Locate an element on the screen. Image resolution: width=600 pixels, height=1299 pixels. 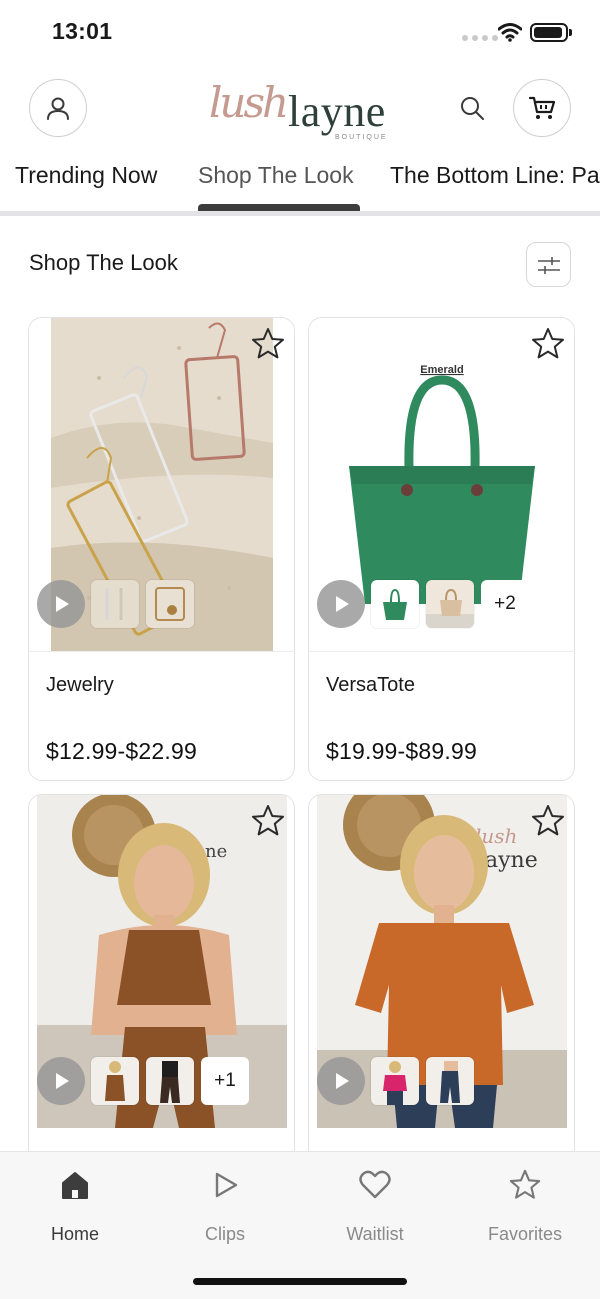
signal-dots-icon is located at coordinates (480, 38).